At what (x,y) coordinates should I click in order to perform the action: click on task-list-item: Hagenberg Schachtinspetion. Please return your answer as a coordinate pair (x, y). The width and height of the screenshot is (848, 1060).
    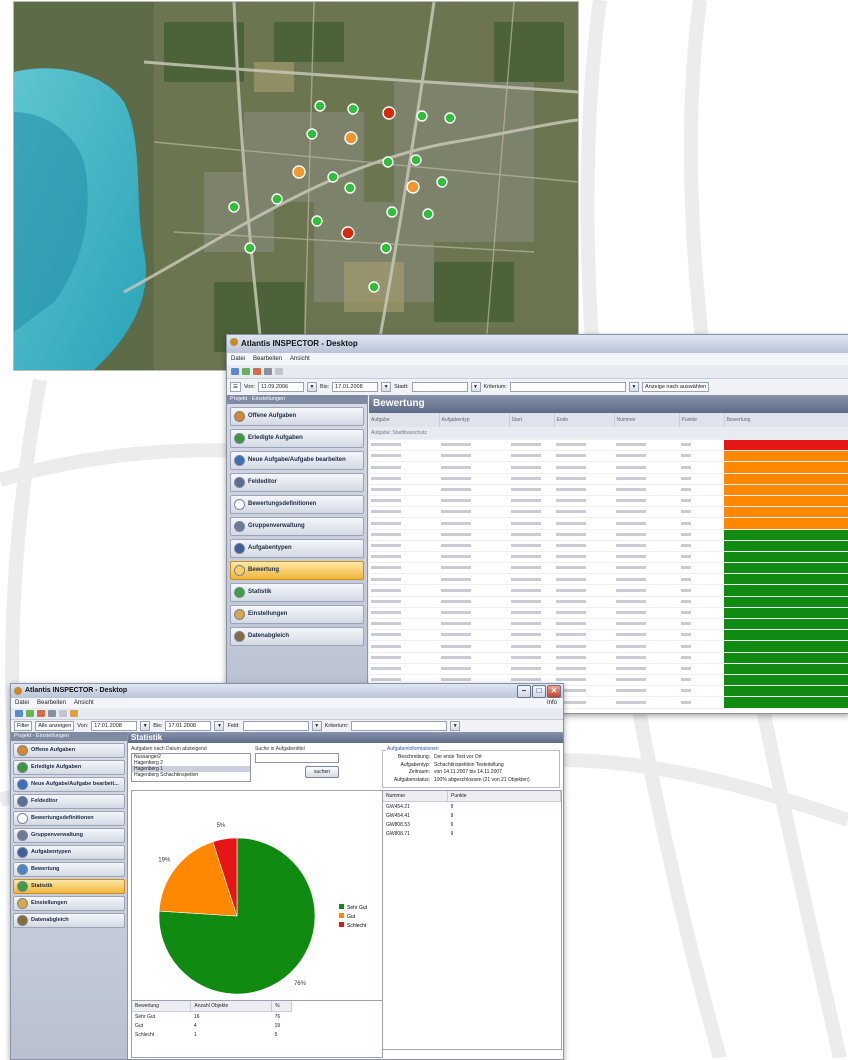
    Looking at the image, I should click on (191, 775).